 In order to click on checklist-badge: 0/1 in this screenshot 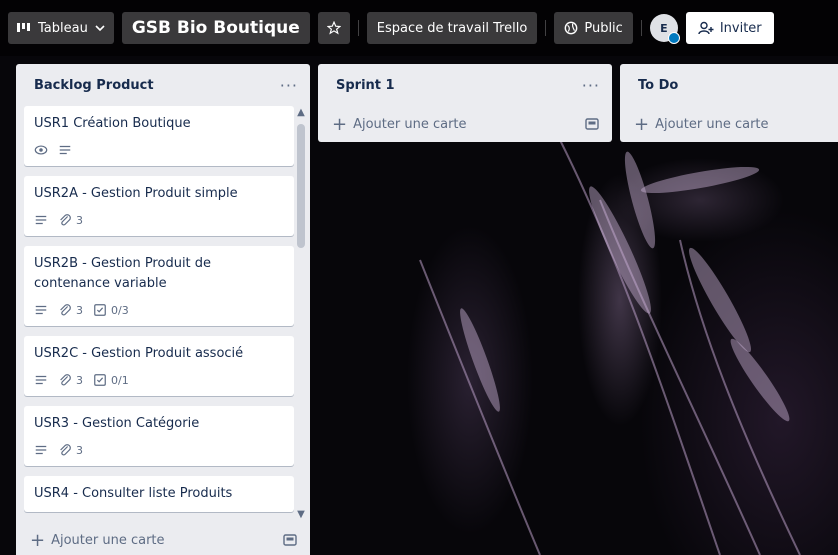, I will do `click(111, 380)`.